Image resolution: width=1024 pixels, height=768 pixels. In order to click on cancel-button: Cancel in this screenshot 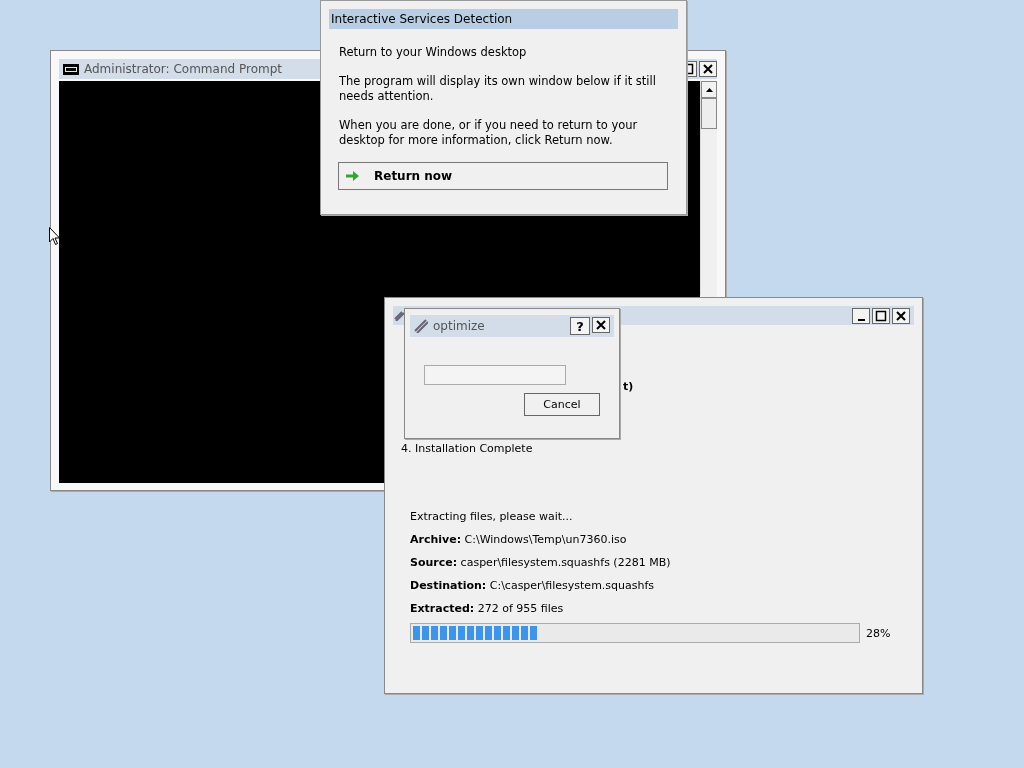, I will do `click(562, 404)`.